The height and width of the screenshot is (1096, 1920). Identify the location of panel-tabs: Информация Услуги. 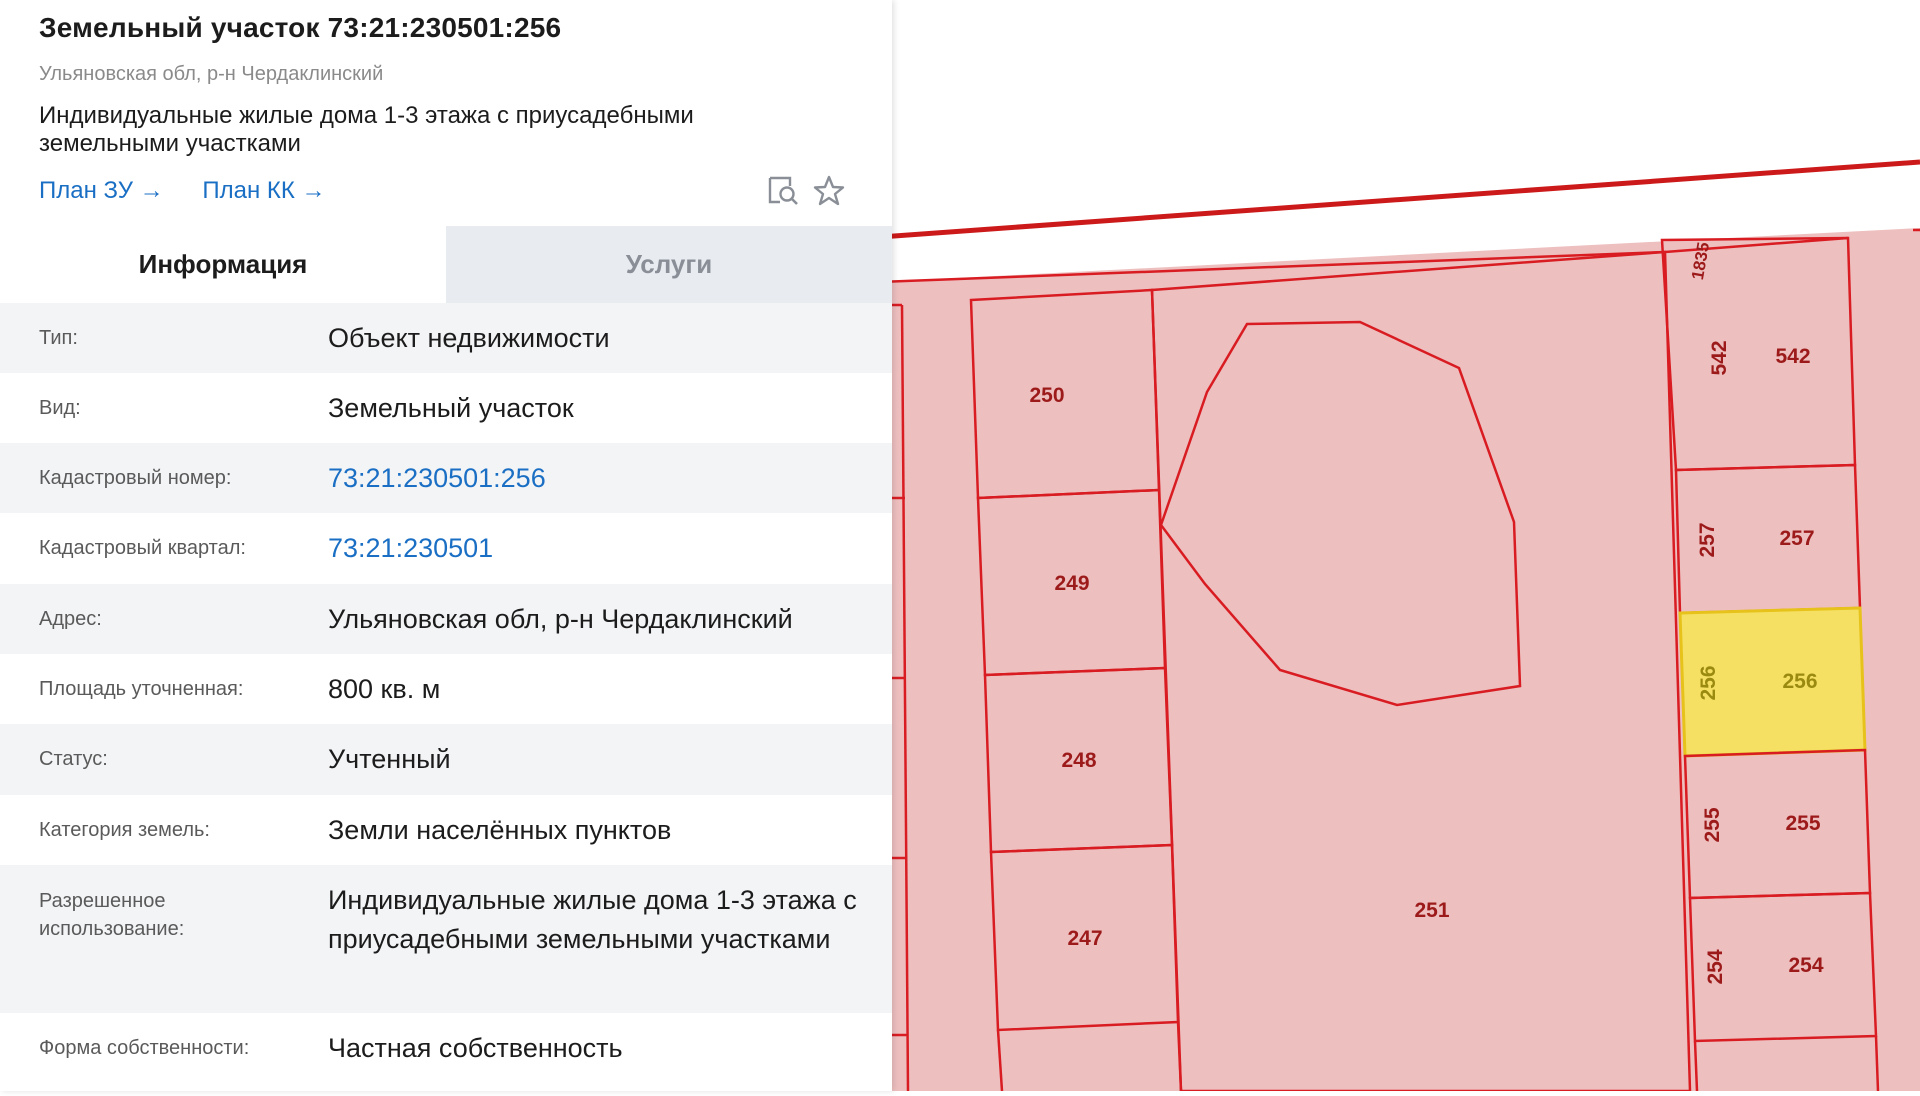
(446, 264).